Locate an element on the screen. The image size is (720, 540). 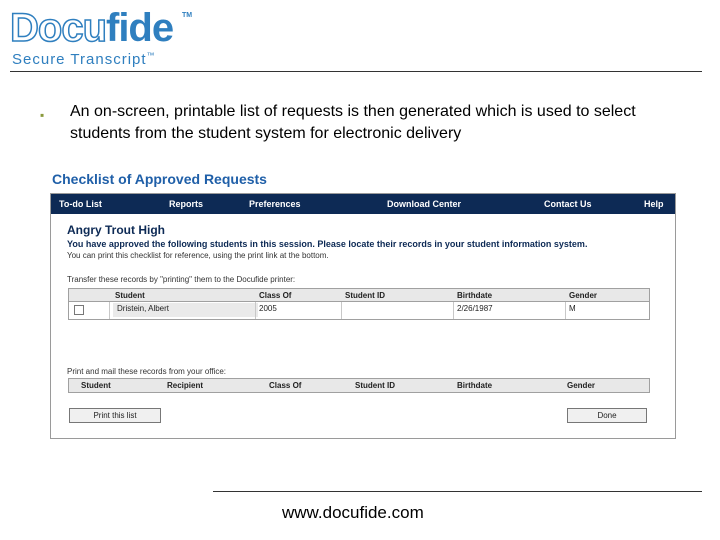
checklist-title: Checklist of Approved Requests is located at coordinates (159, 179).